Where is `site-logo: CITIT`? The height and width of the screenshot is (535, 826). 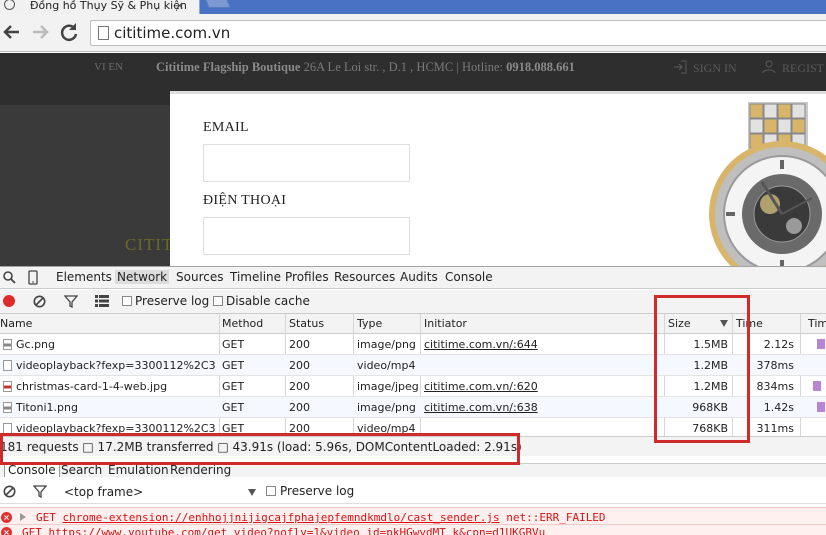
site-logo: CITIT is located at coordinates (149, 244).